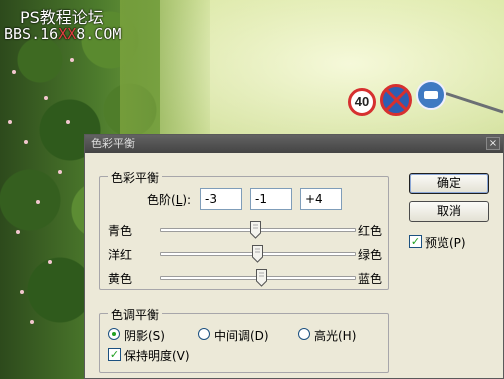 The width and height of the screenshot is (504, 379). I want to click on ok-button: 确定, so click(449, 183).